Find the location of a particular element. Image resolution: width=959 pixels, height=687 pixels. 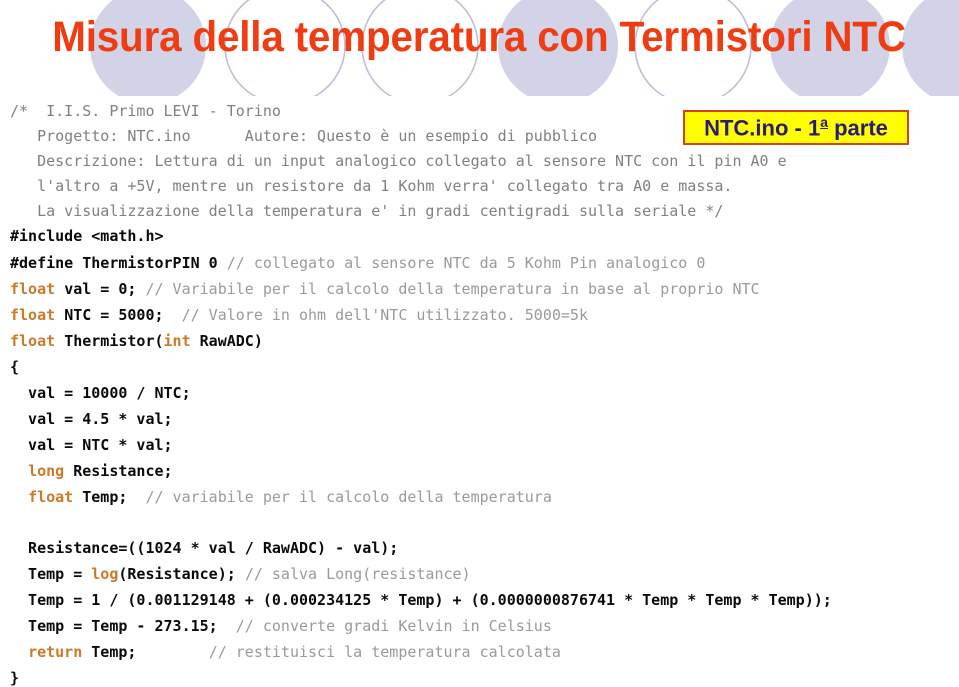

code-line: val = 4.5 * val; is located at coordinates (91, 419).